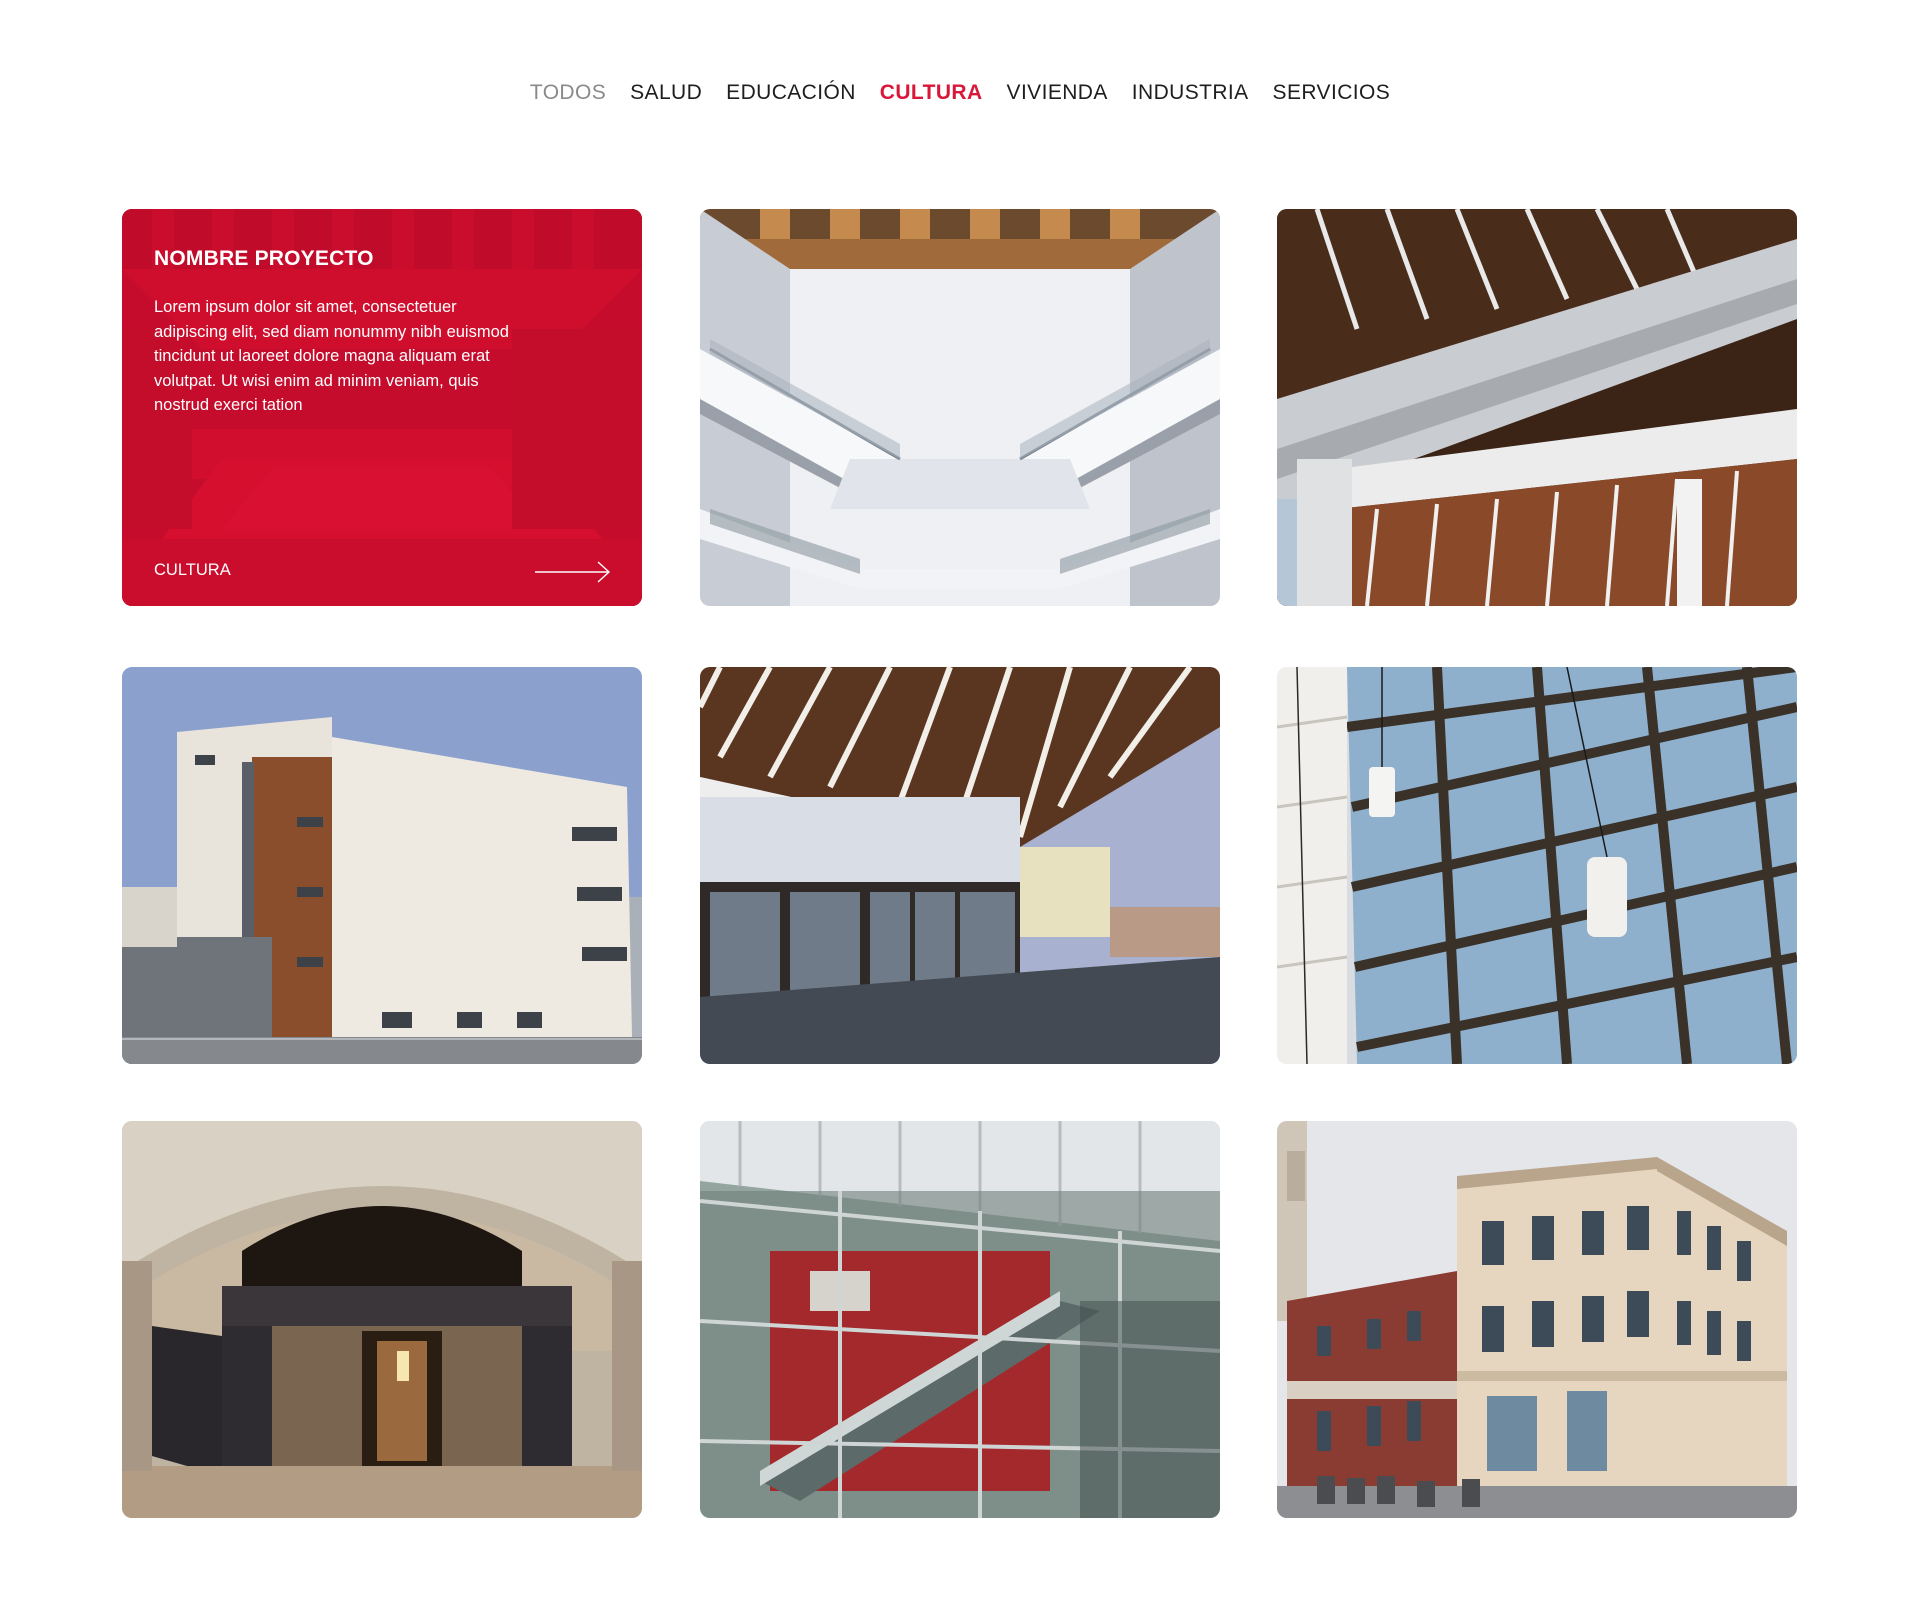 The image size is (1920, 1607). What do you see at coordinates (192, 570) in the screenshot?
I see `project-category: CULTURA` at bounding box center [192, 570].